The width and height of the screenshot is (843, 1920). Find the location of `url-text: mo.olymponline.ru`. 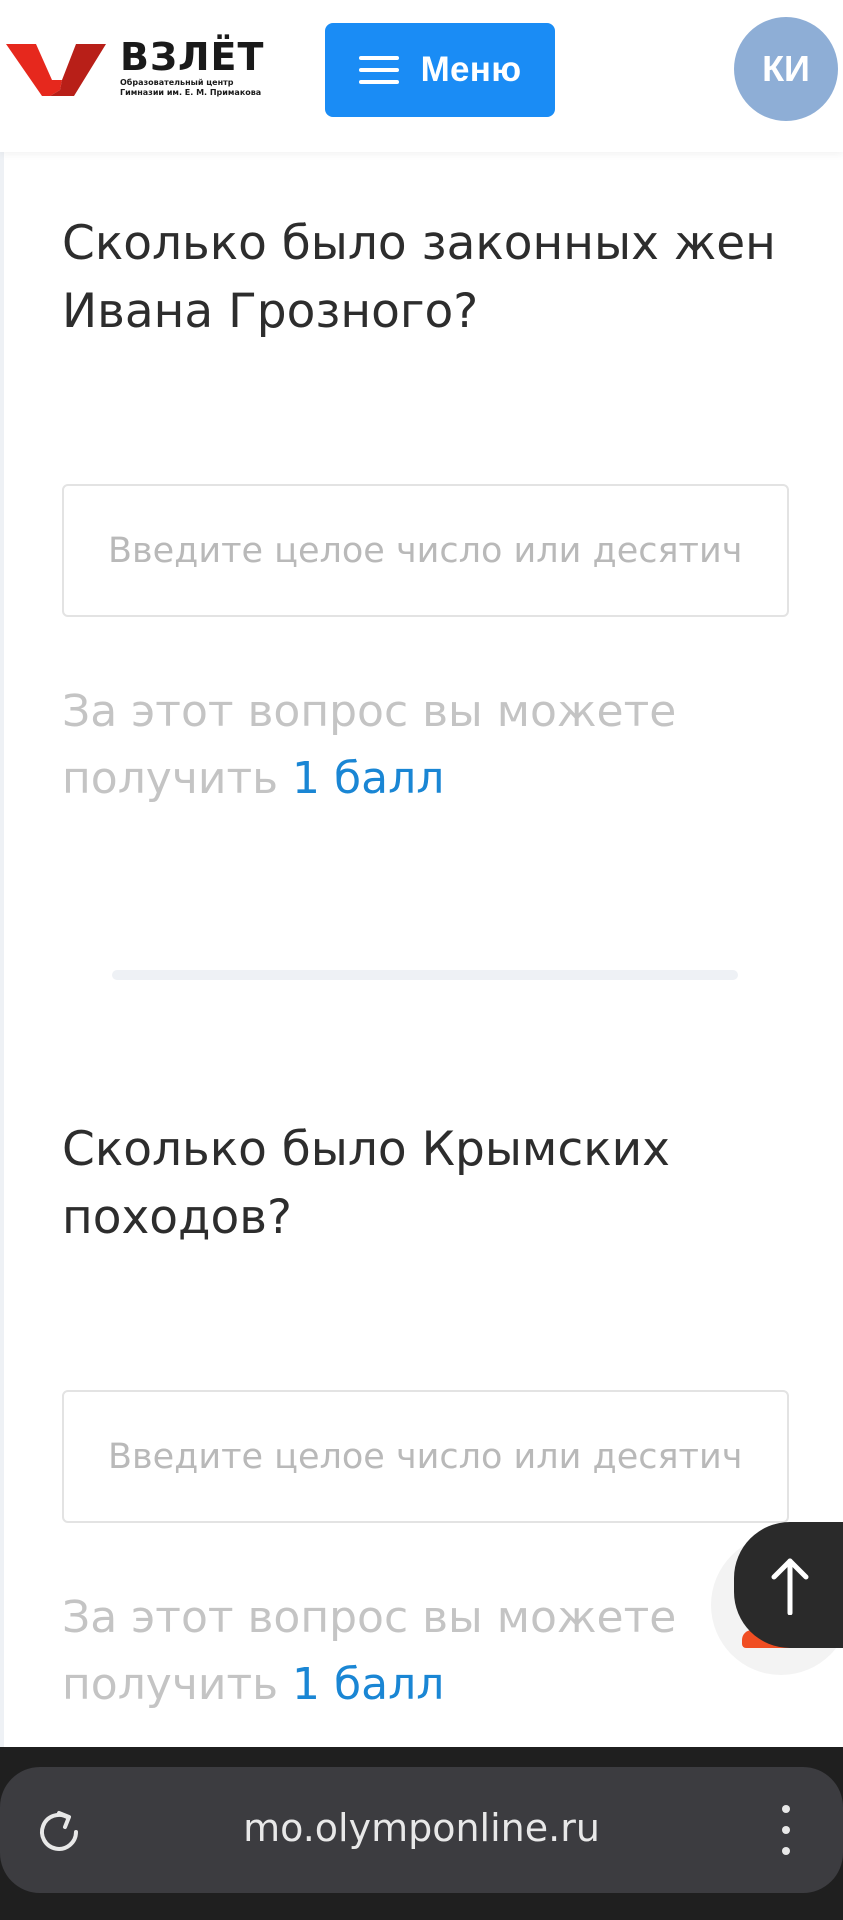

url-text: mo.olymponline.ru is located at coordinates (421, 1828).